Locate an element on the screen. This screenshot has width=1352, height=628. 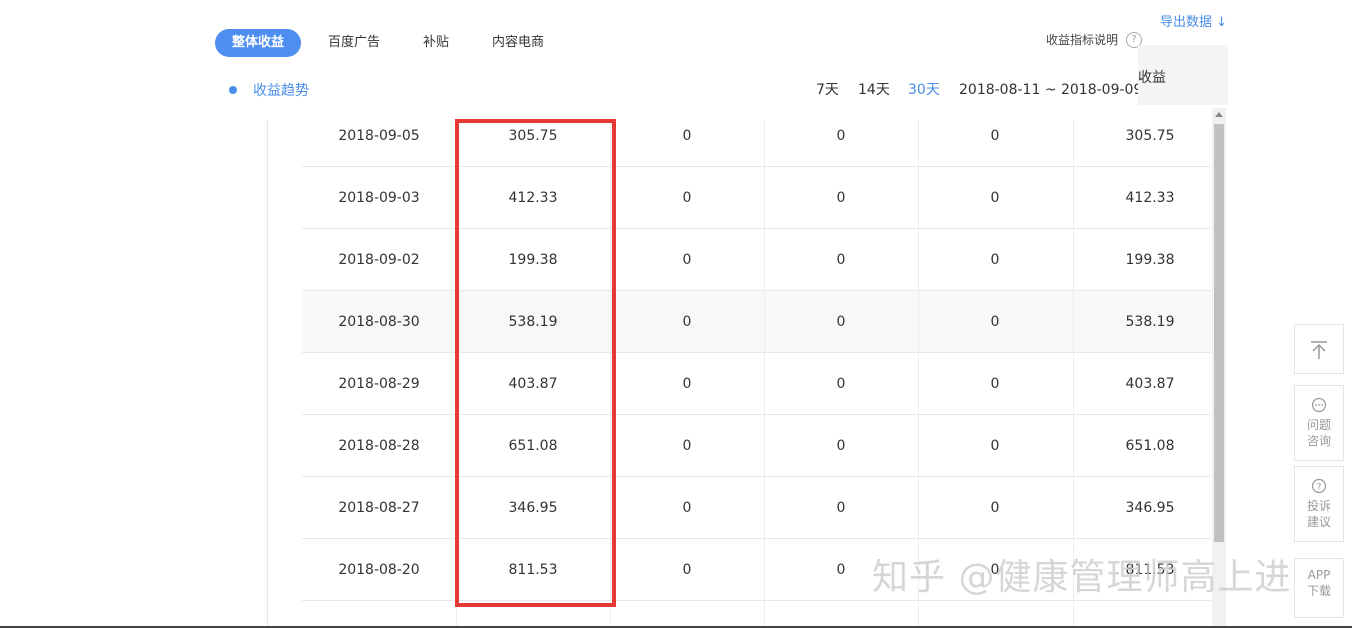
scrollbar-thumb is located at coordinates (1219, 333).